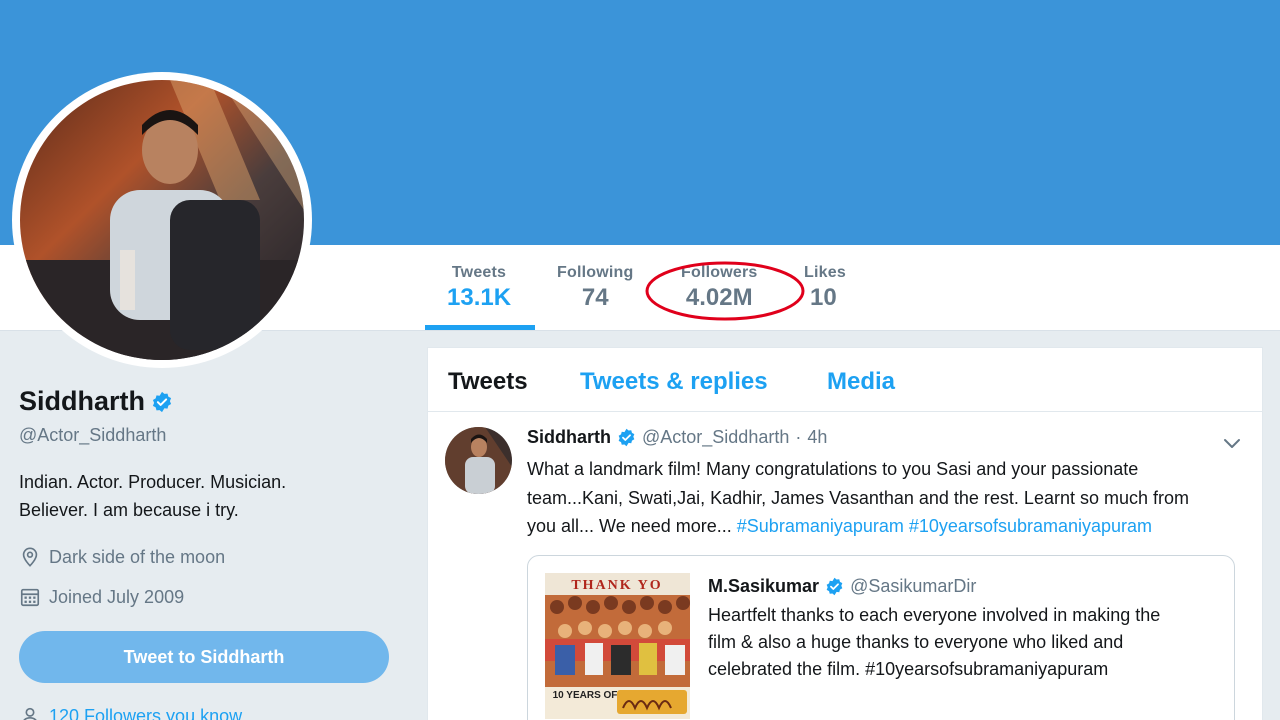 The image size is (1280, 720). I want to click on joined-text: Joined July 2009, so click(117, 596).